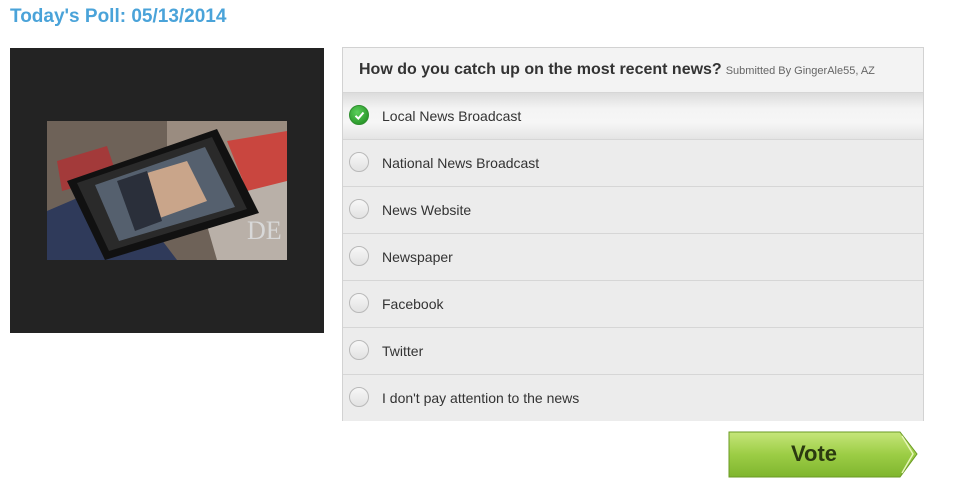 The width and height of the screenshot is (954, 496). I want to click on vote-button: Vote, so click(823, 454).